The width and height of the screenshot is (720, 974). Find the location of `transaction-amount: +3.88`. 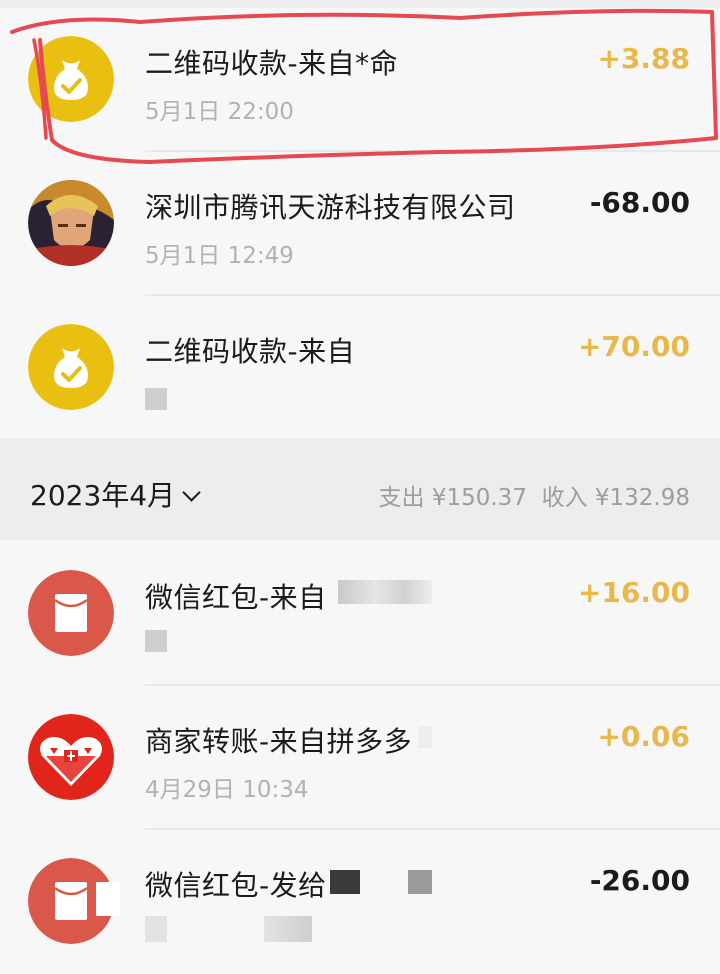

transaction-amount: +3.88 is located at coordinates (643, 58).